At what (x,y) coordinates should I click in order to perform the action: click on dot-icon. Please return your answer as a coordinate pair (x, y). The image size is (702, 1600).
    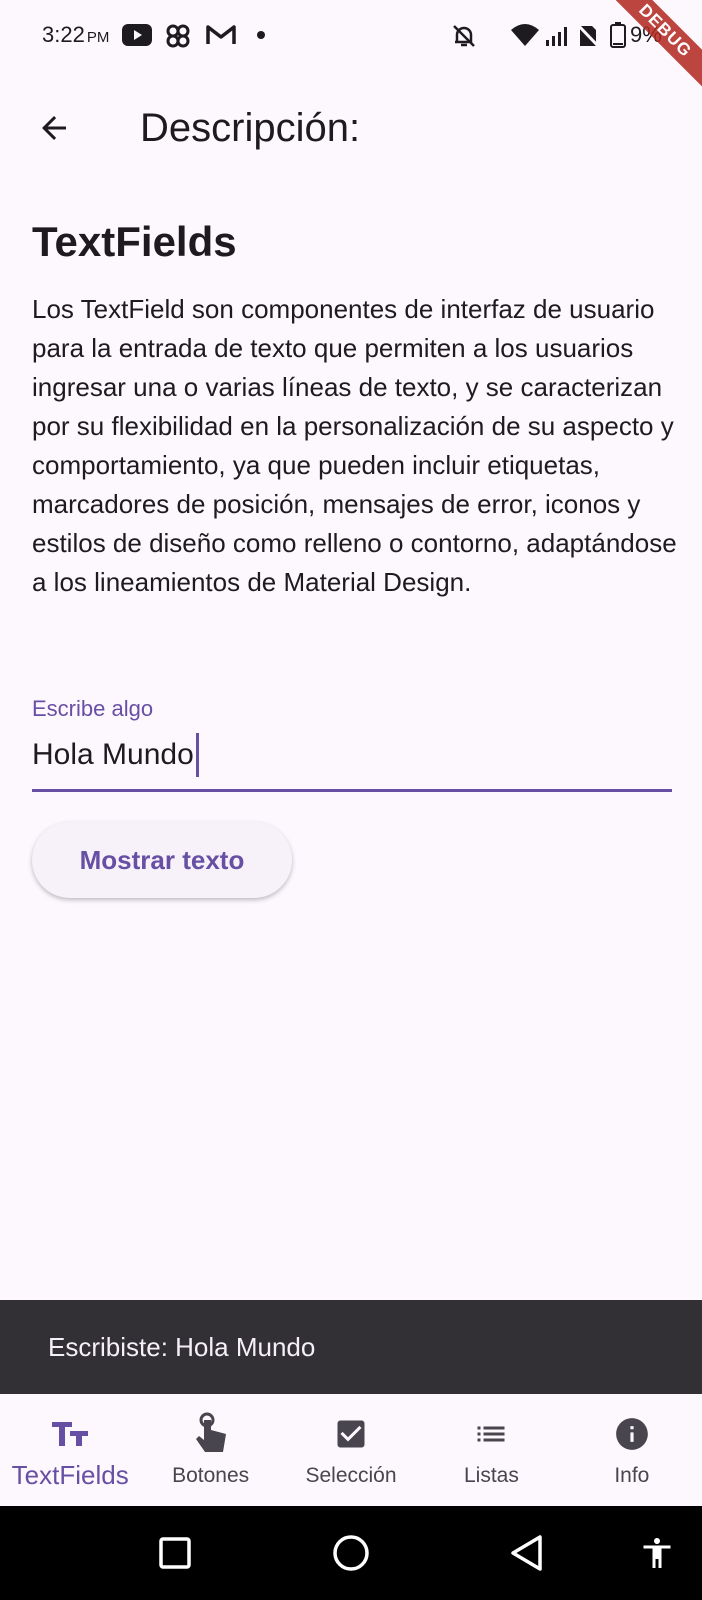
    Looking at the image, I should click on (261, 35).